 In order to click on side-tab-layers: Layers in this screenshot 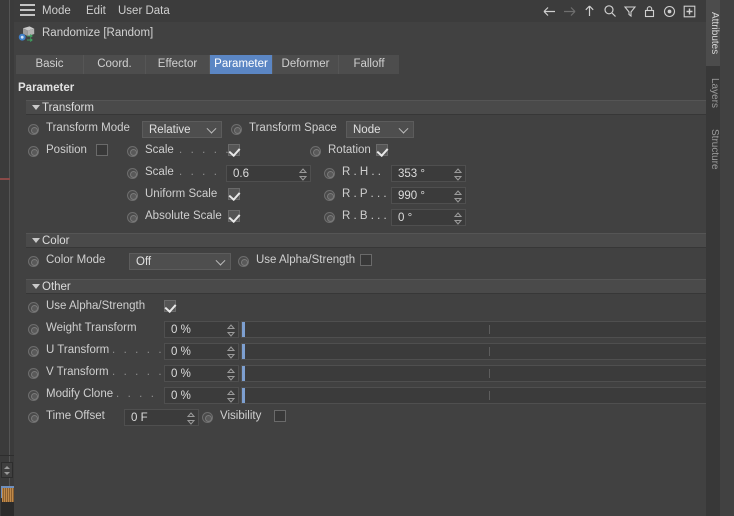, I will do `click(713, 93)`.